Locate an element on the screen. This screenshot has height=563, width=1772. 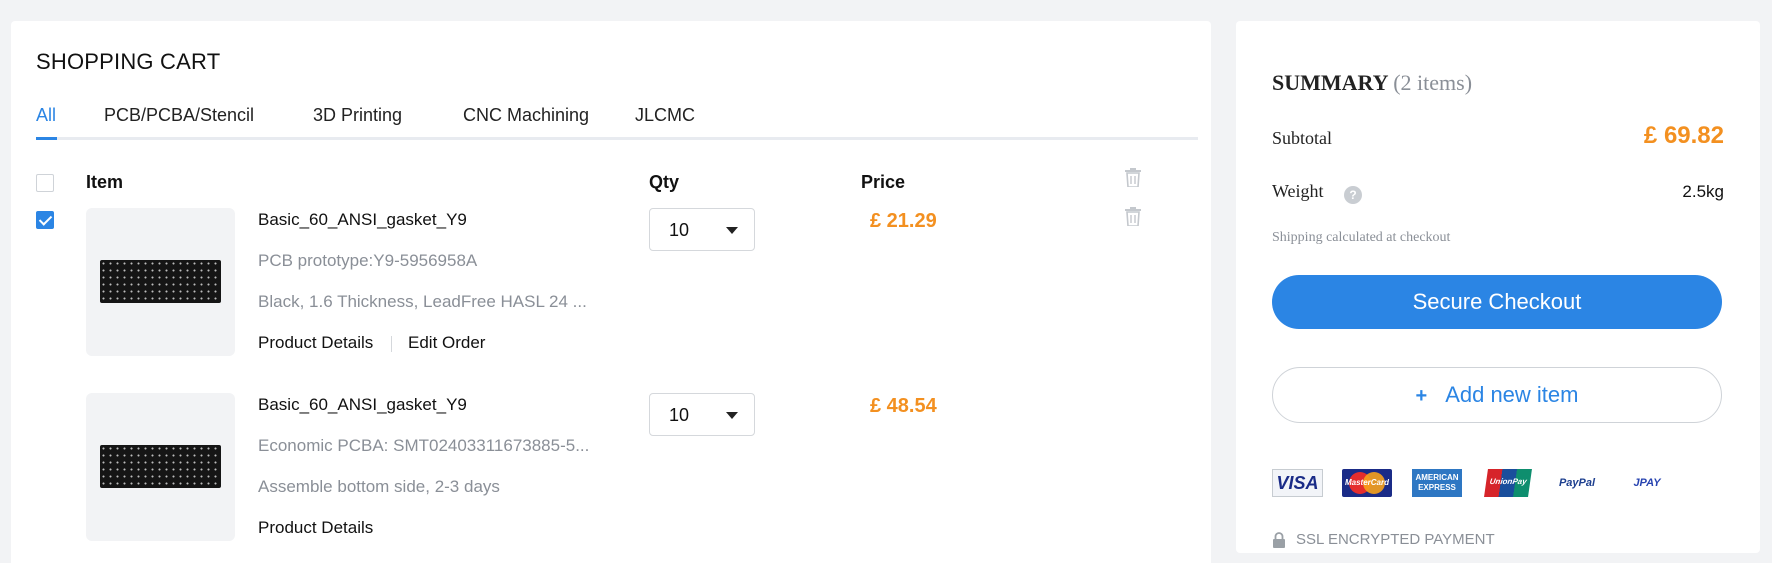
ssl-encrypted-label: SSL ENCRYPTED PAYMENT is located at coordinates (1395, 539).